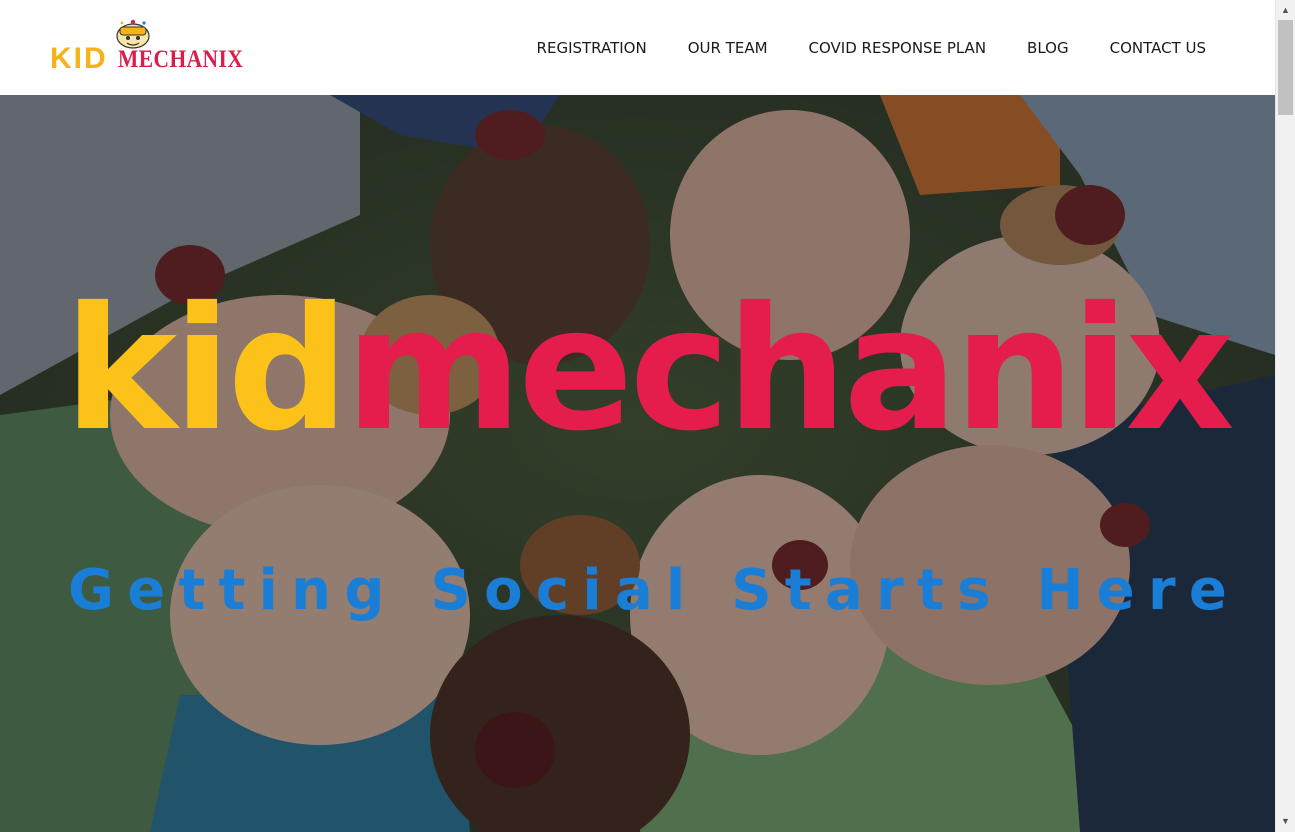 The height and width of the screenshot is (832, 1295). What do you see at coordinates (728, 48) in the screenshot?
I see `nav-item-our-team: OUR TEAM` at bounding box center [728, 48].